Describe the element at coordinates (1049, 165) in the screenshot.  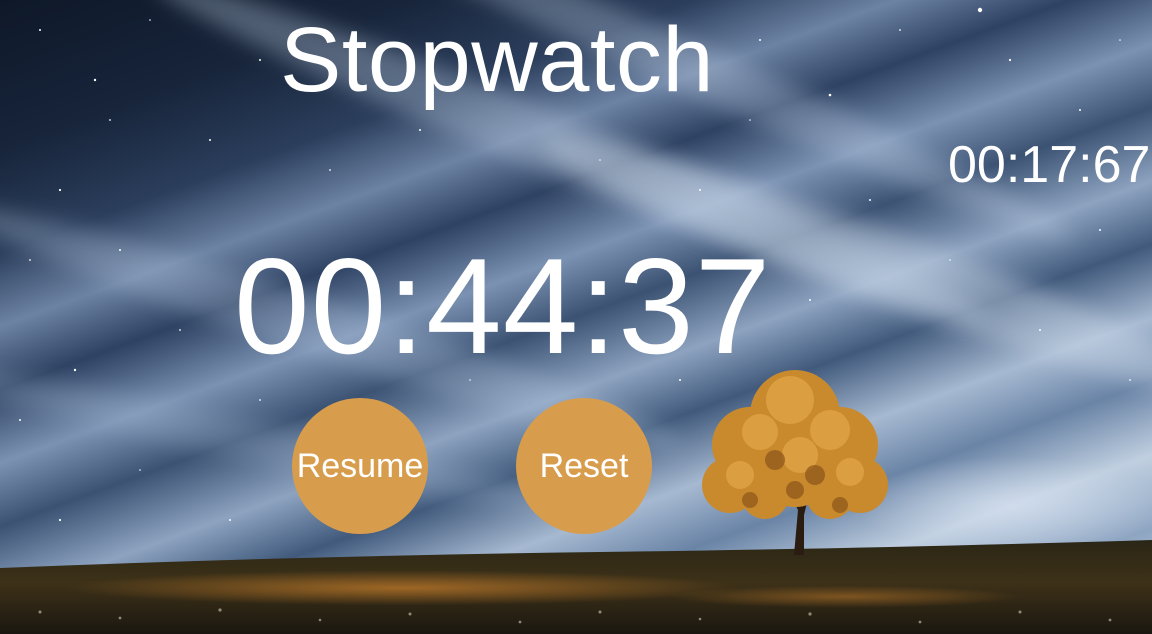
I see `lap-time: 00:17:67` at that location.